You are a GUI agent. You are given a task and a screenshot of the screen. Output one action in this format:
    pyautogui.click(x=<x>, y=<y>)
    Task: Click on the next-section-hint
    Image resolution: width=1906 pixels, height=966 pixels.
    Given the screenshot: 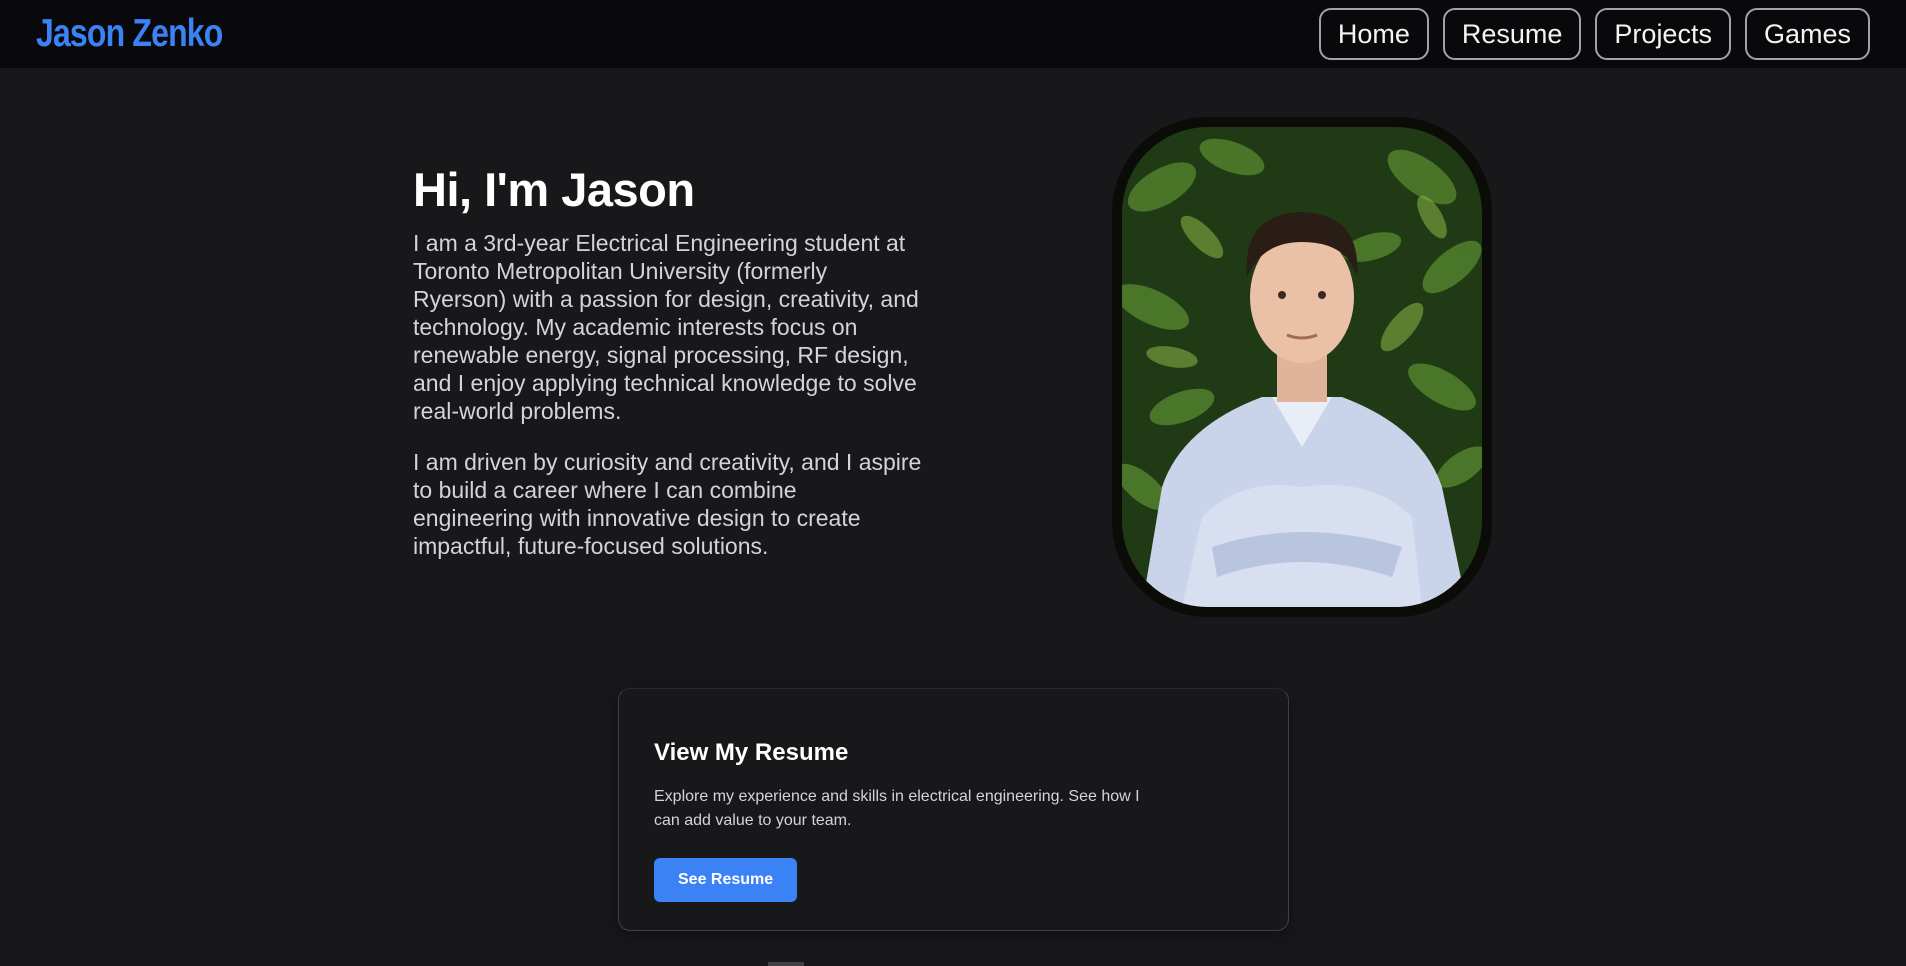 What is the action you would take?
    pyautogui.click(x=786, y=964)
    